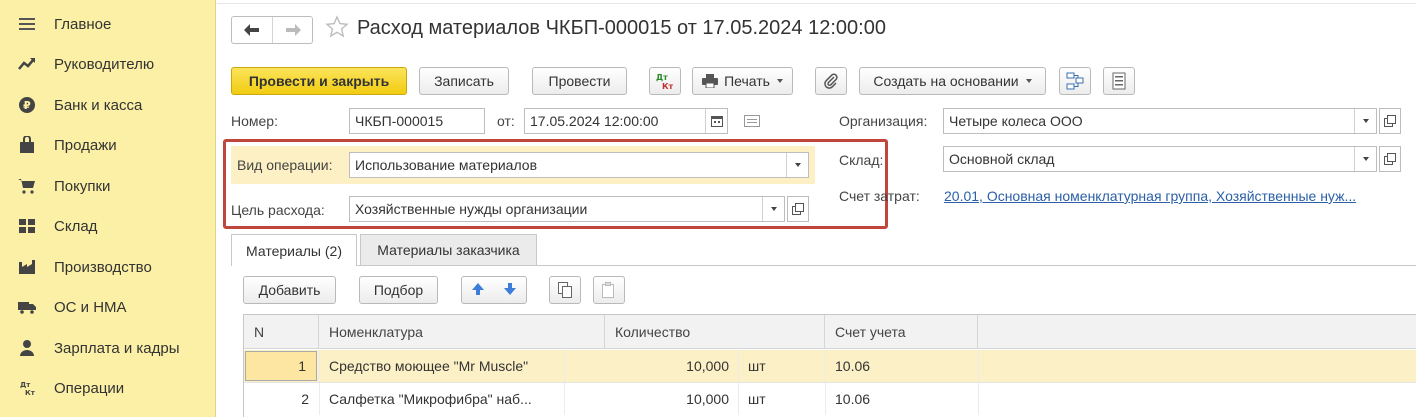 This screenshot has width=1416, height=417. What do you see at coordinates (1390, 159) in the screenshot?
I see `open-warehouse-button` at bounding box center [1390, 159].